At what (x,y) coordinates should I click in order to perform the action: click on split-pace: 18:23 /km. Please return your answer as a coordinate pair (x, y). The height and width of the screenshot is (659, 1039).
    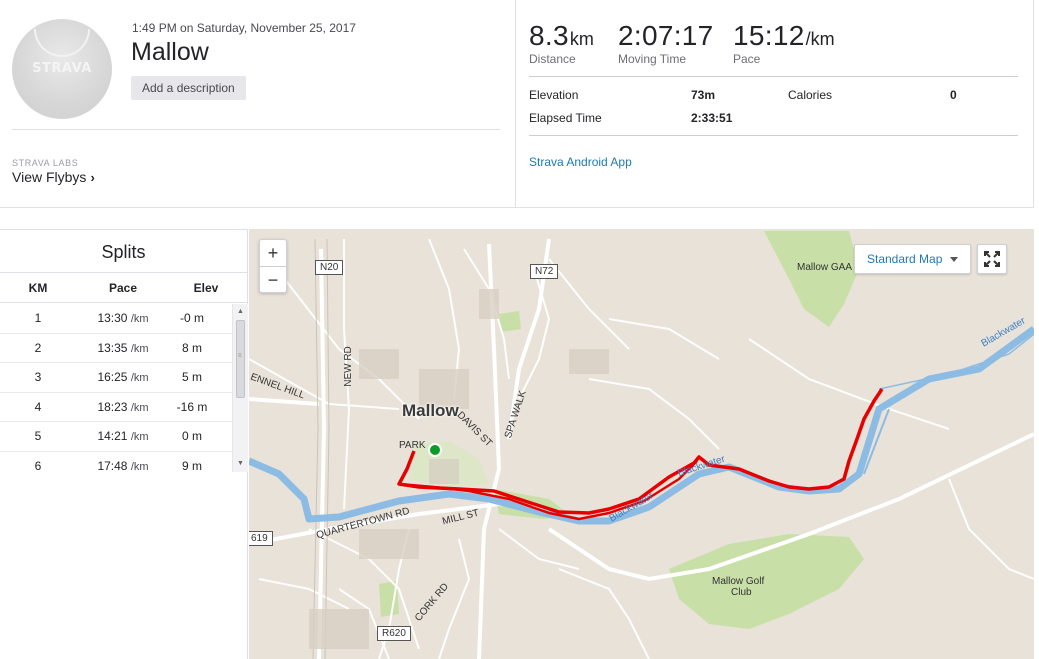
    Looking at the image, I should click on (123, 406).